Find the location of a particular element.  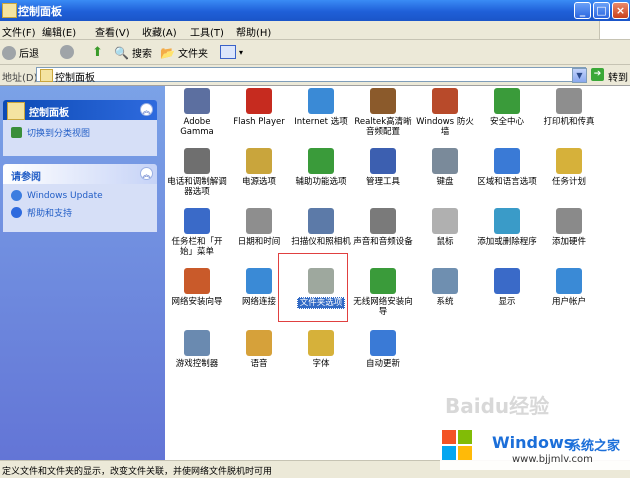

applet-label: 扫描仪和照相机 is located at coordinates (321, 242).